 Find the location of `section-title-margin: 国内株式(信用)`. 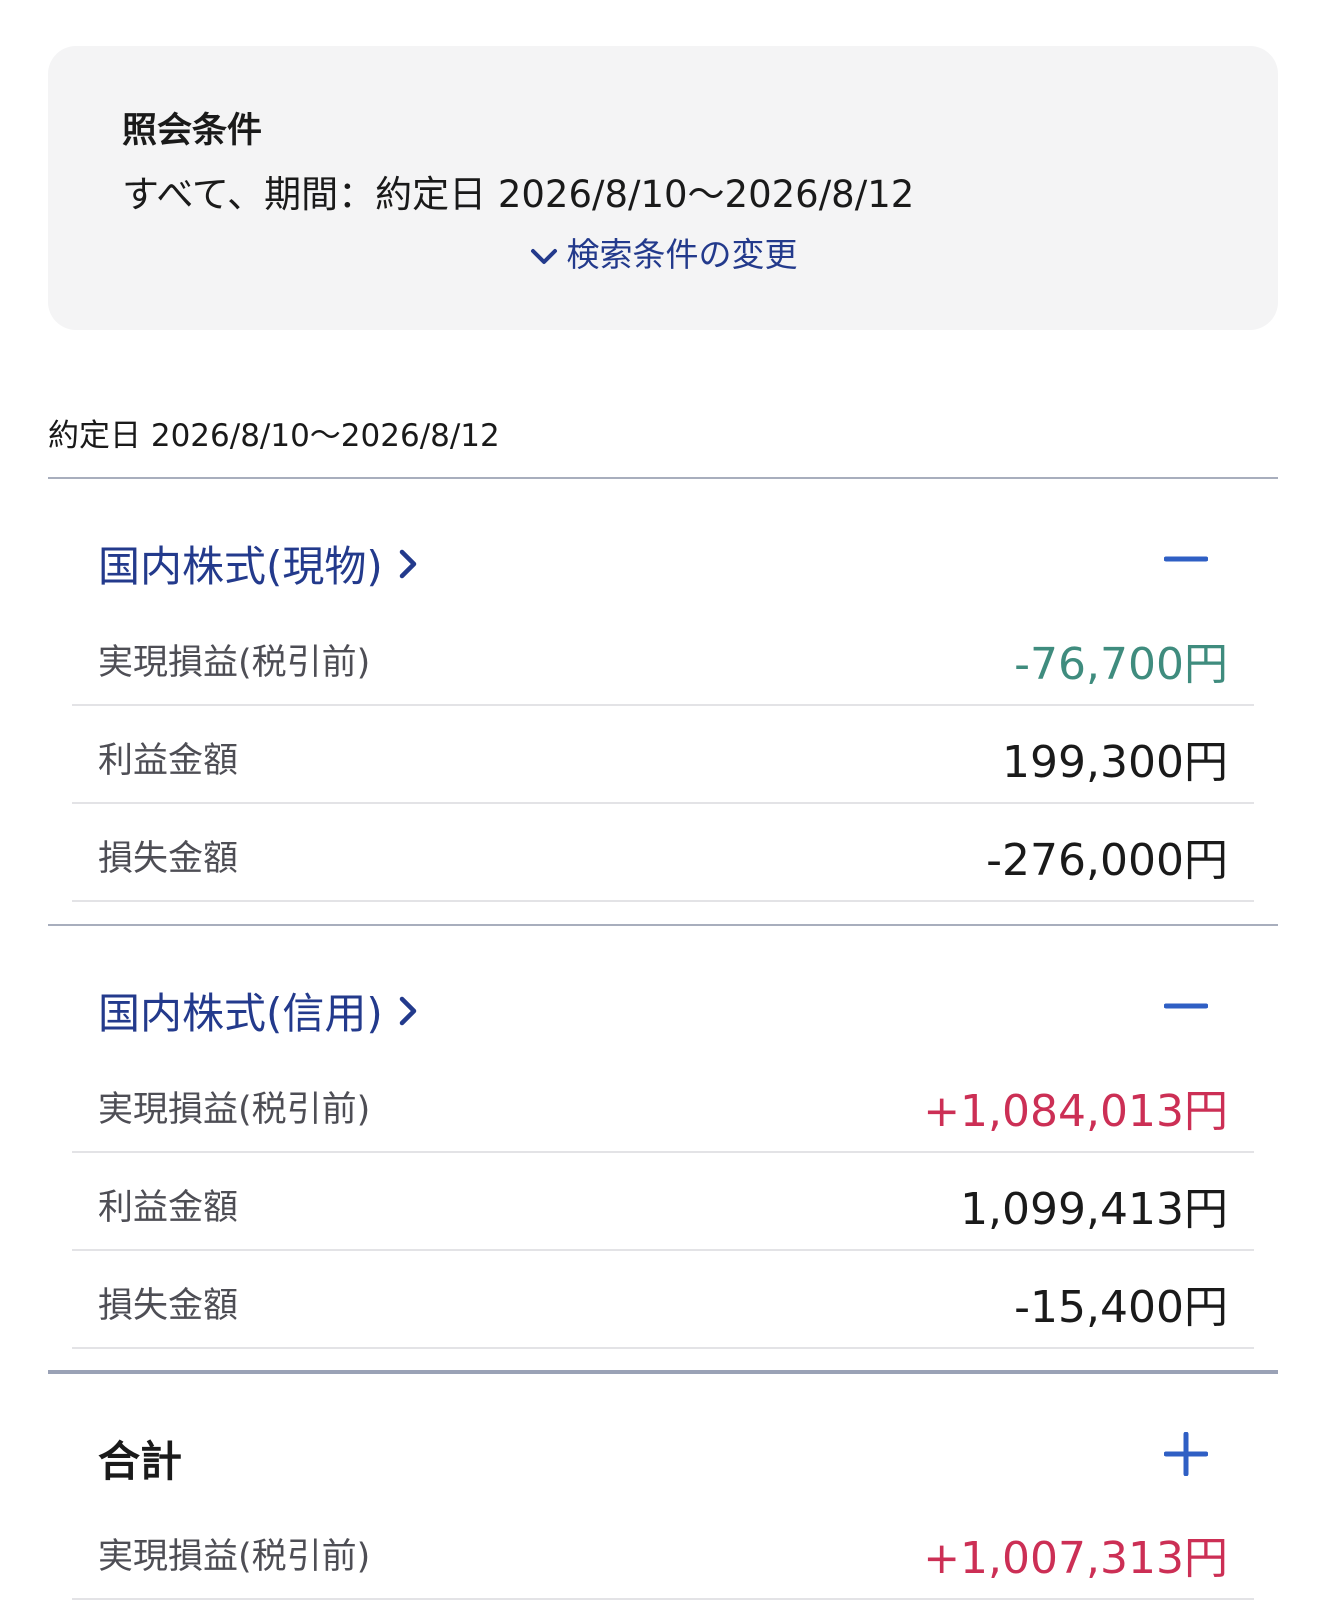

section-title-margin: 国内株式(信用) is located at coordinates (240, 1013).